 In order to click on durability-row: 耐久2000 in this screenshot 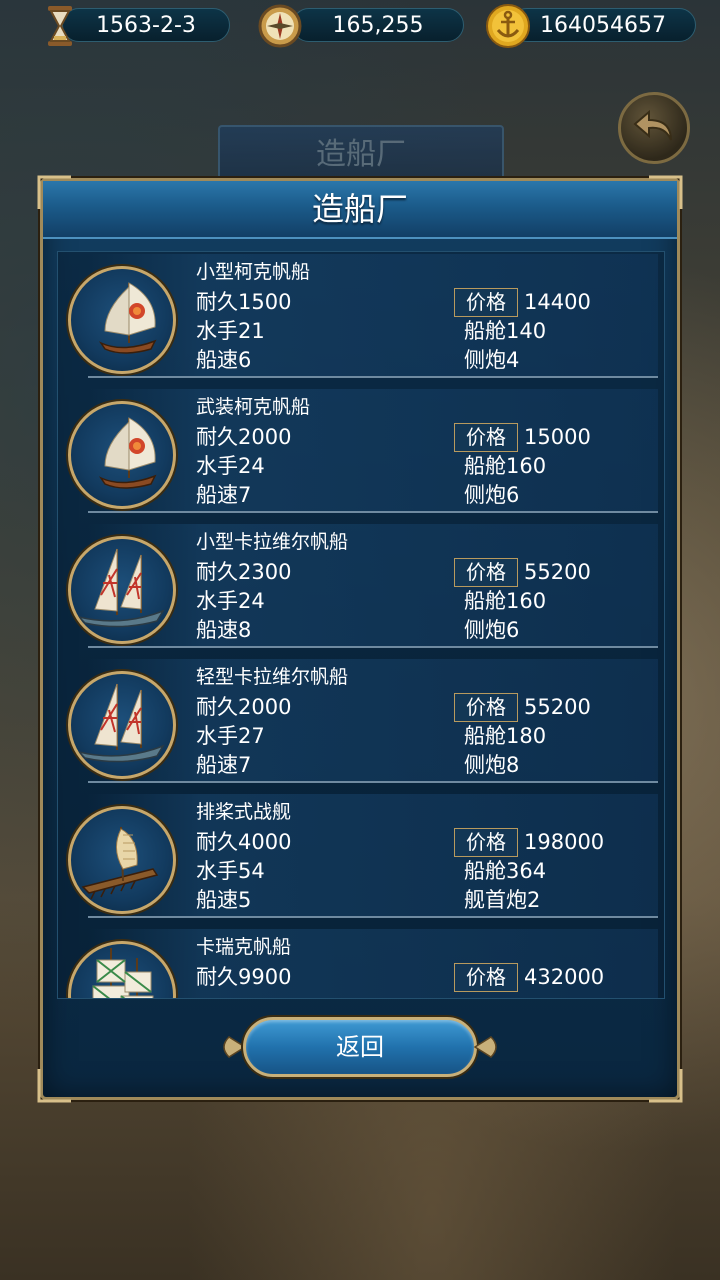, I will do `click(243, 707)`.